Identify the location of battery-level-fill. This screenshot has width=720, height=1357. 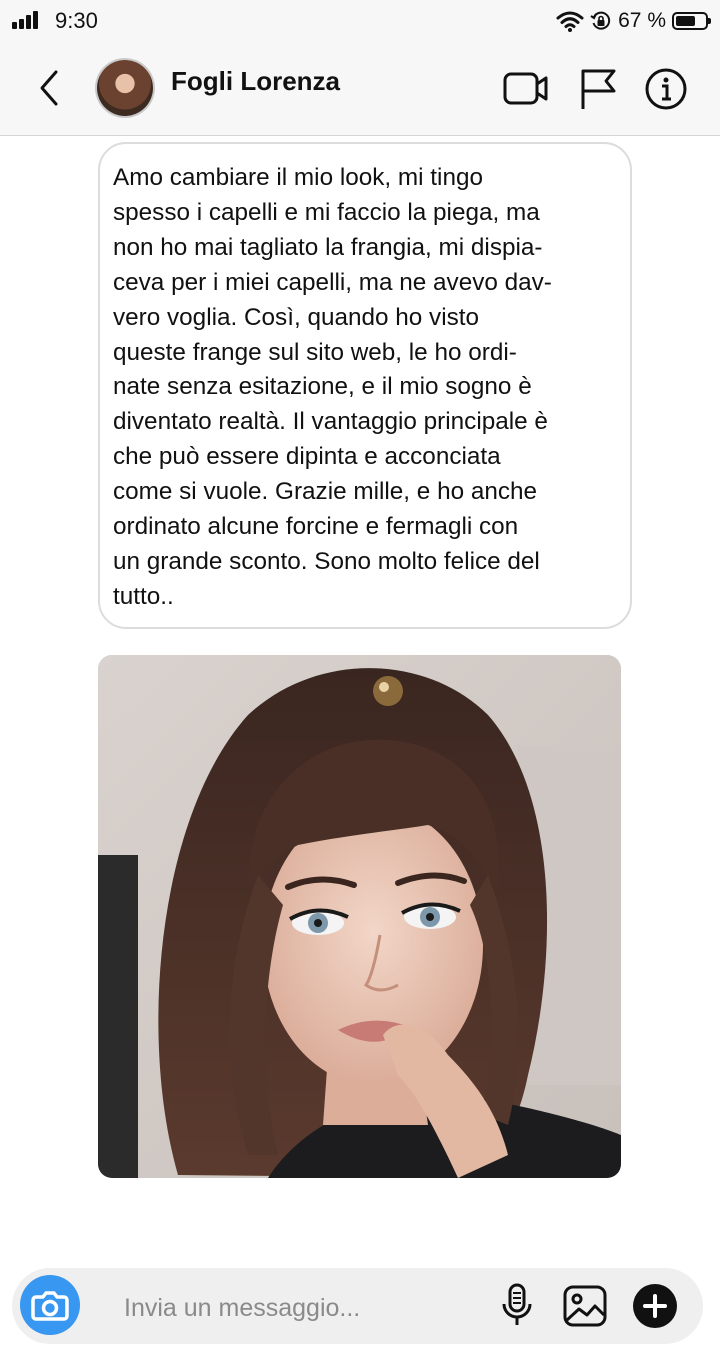
(685, 21).